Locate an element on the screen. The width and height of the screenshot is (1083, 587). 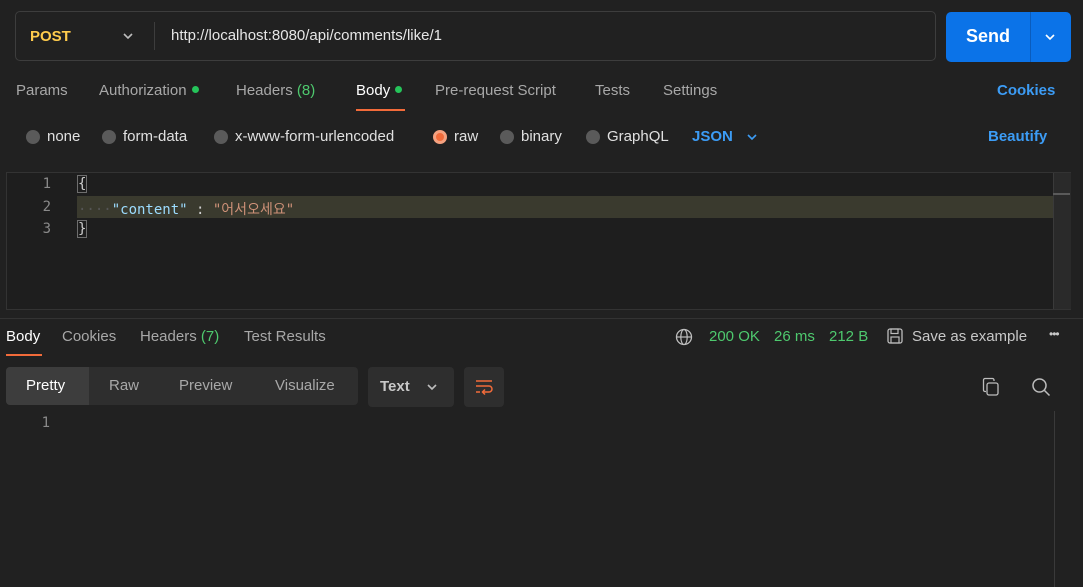
radio-label: GraphQL is located at coordinates (638, 136).